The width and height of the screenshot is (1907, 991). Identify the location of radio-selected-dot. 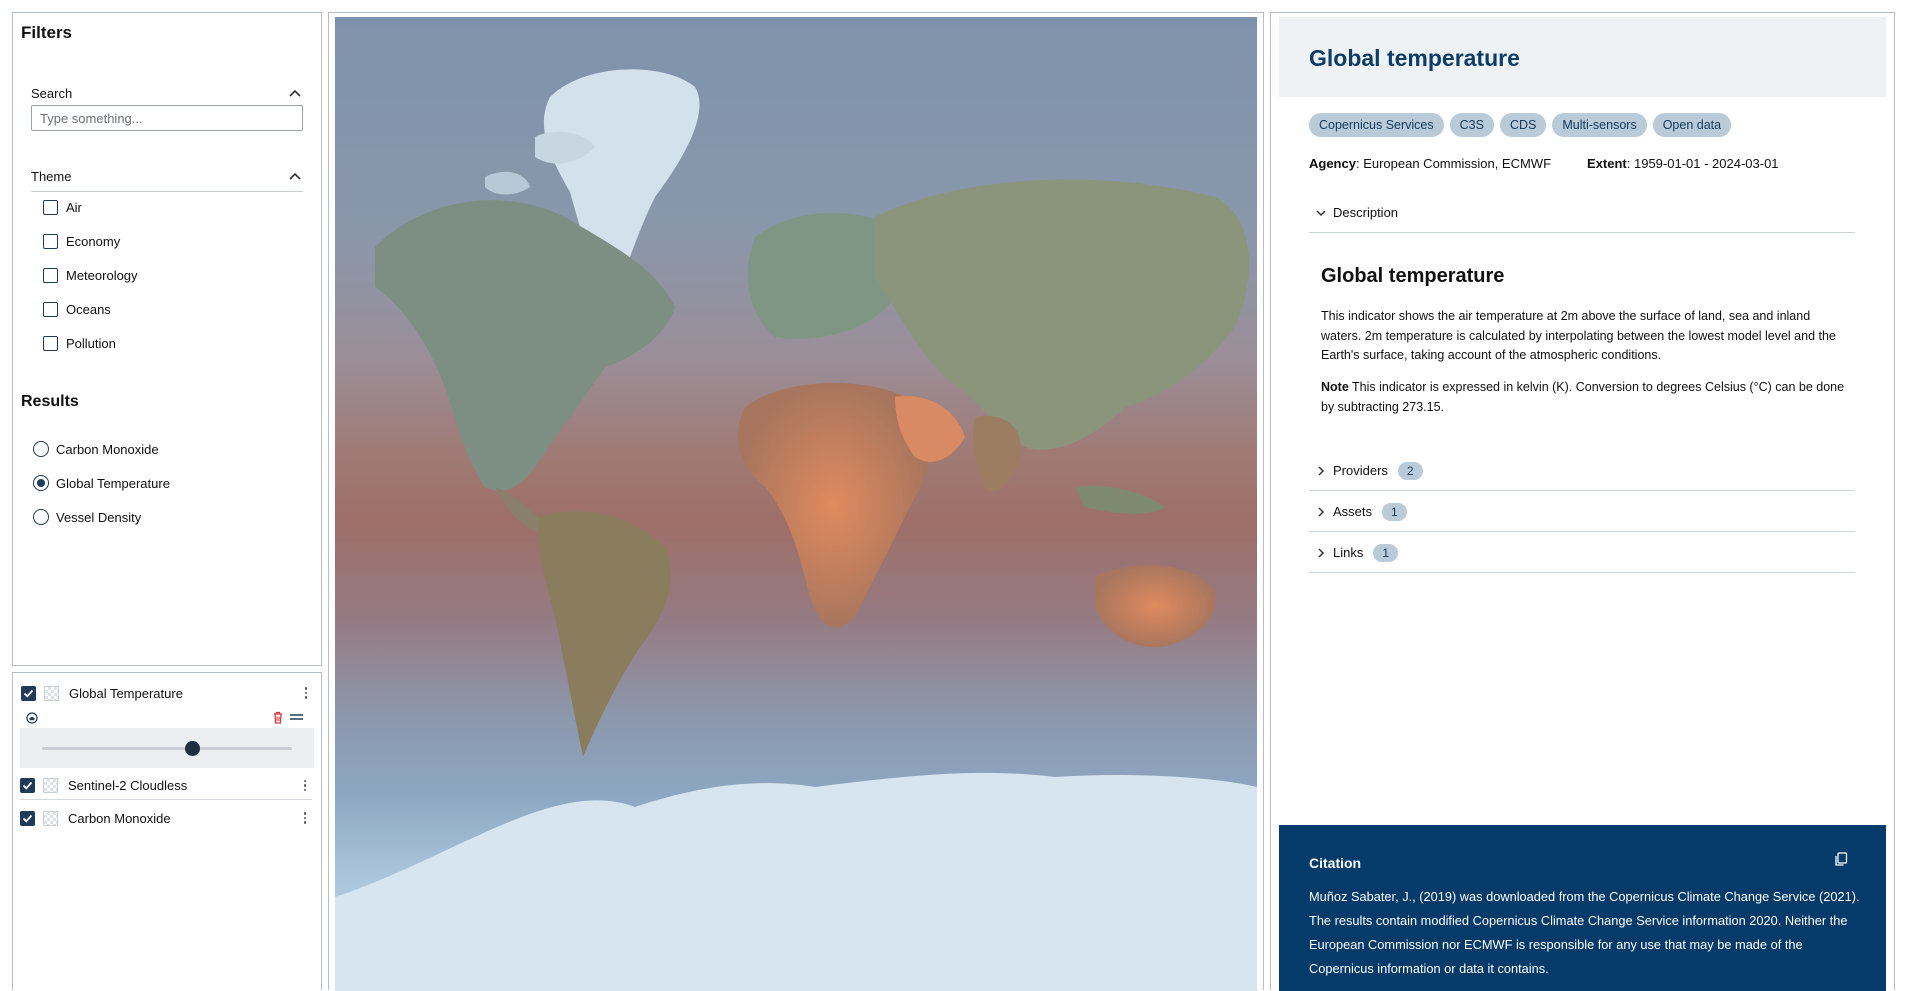
(41, 483).